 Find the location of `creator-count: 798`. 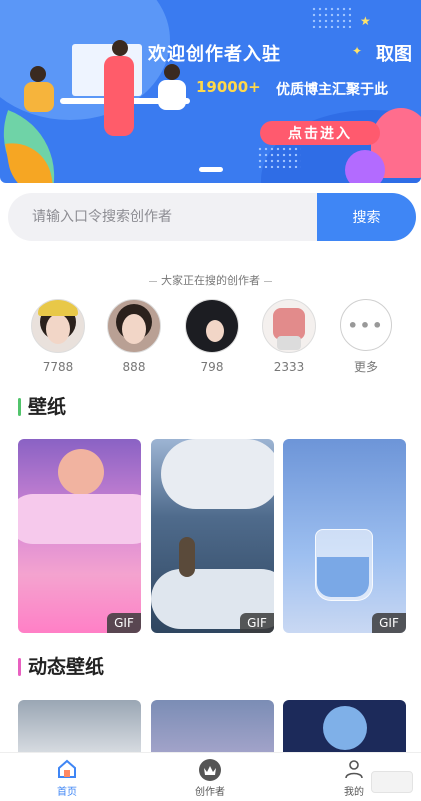

creator-count: 798 is located at coordinates (212, 367).